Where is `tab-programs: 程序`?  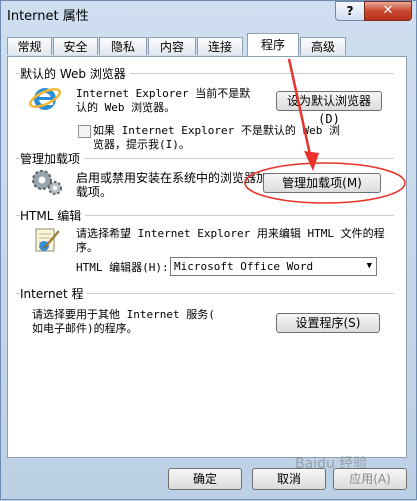 tab-programs: 程序 is located at coordinates (273, 44).